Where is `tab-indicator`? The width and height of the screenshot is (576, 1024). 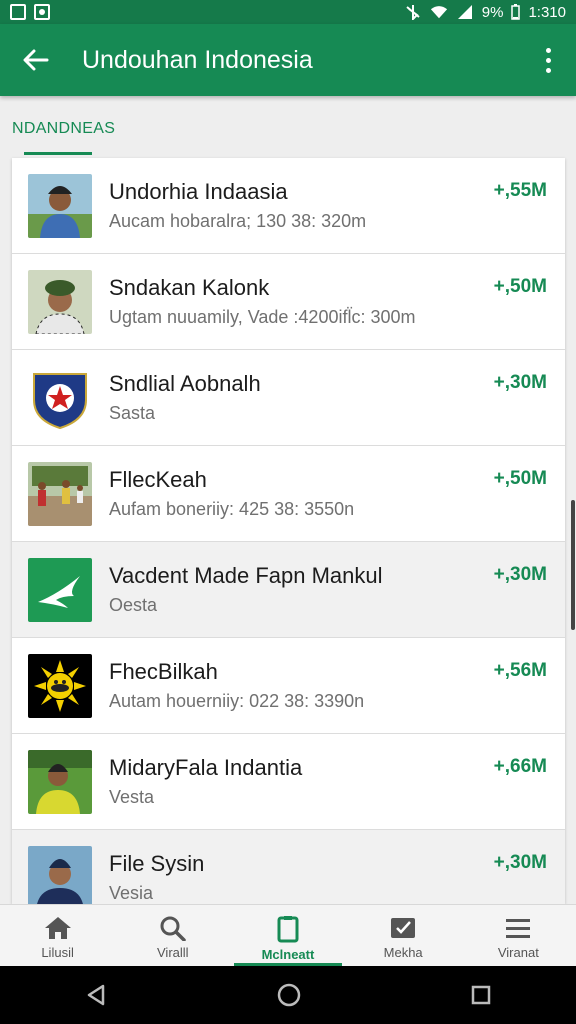
tab-indicator is located at coordinates (58, 153).